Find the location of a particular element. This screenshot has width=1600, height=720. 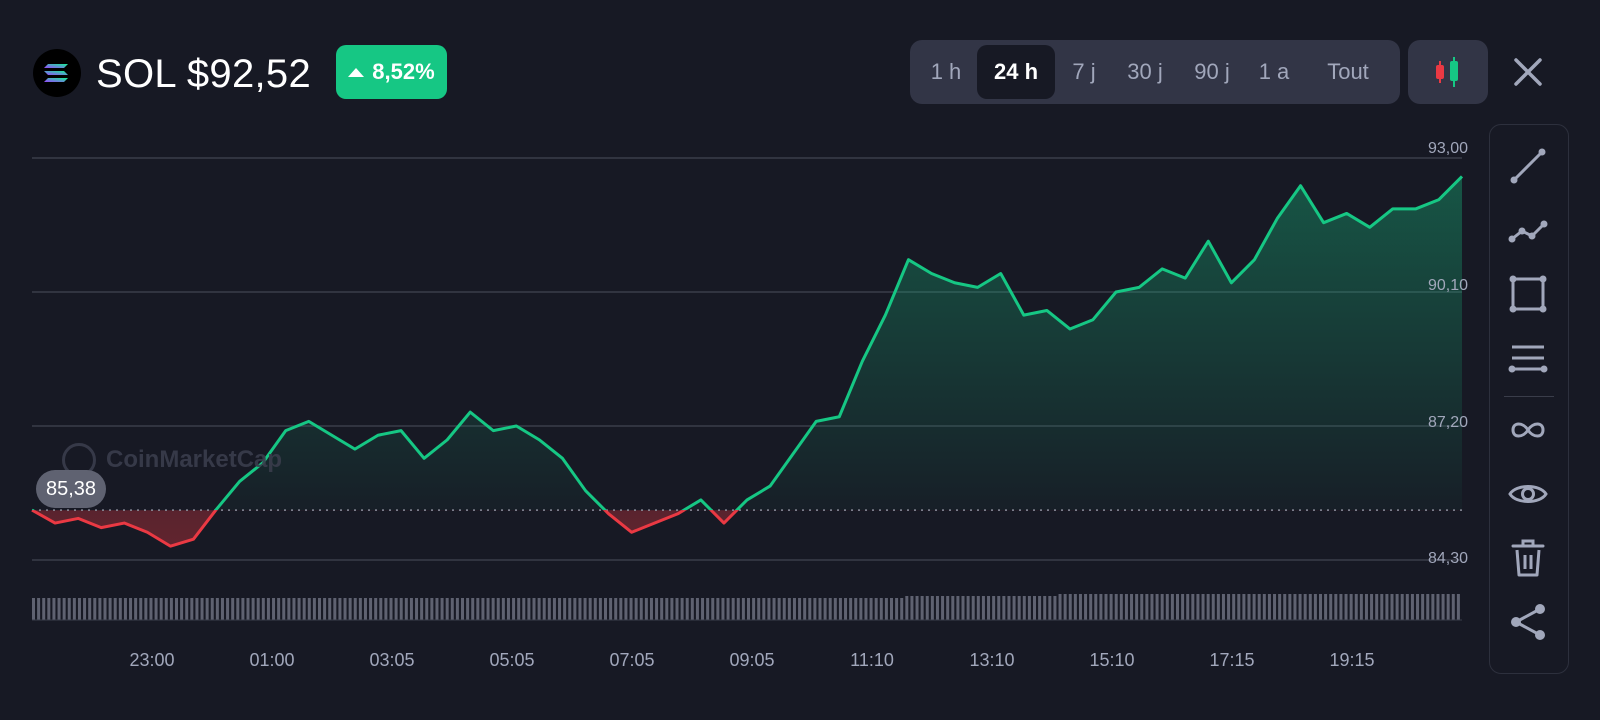

range-24h-button: 24 h is located at coordinates (1016, 72).